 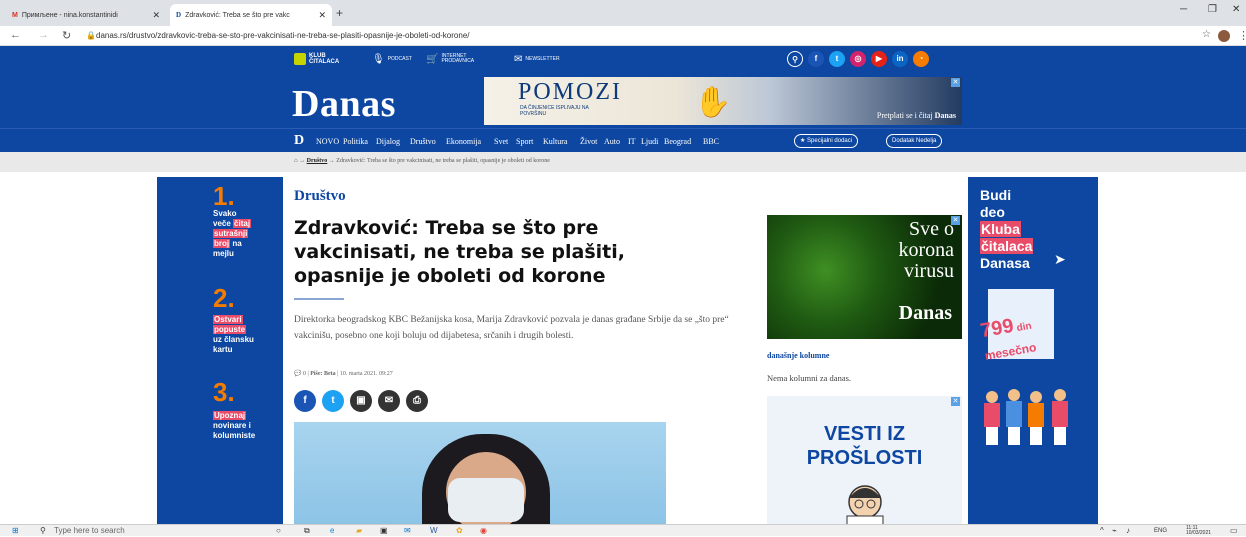 I want to click on edge-icon: e, so click(x=332, y=531).